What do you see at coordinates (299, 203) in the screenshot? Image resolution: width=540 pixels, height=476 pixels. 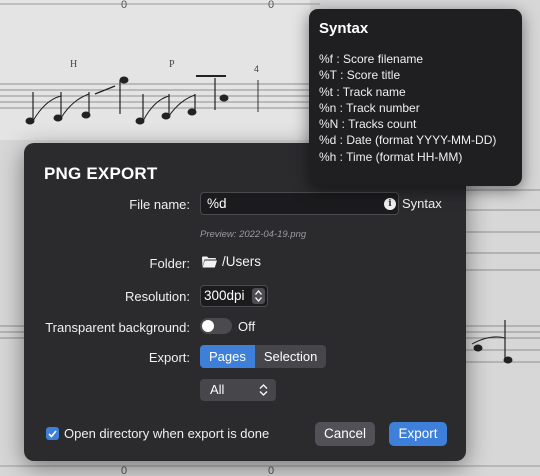 I see `file-name-input: %d` at bounding box center [299, 203].